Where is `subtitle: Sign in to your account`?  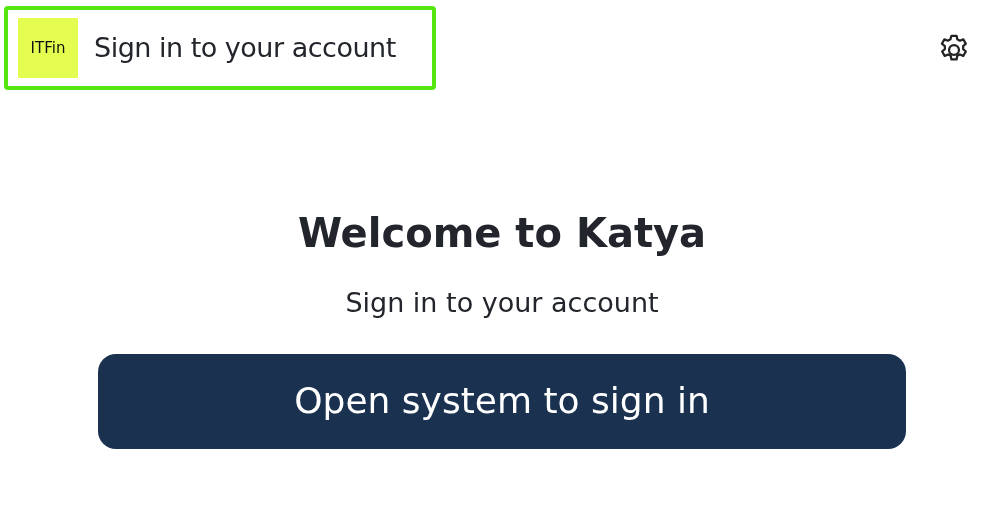 subtitle: Sign in to your account is located at coordinates (502, 303).